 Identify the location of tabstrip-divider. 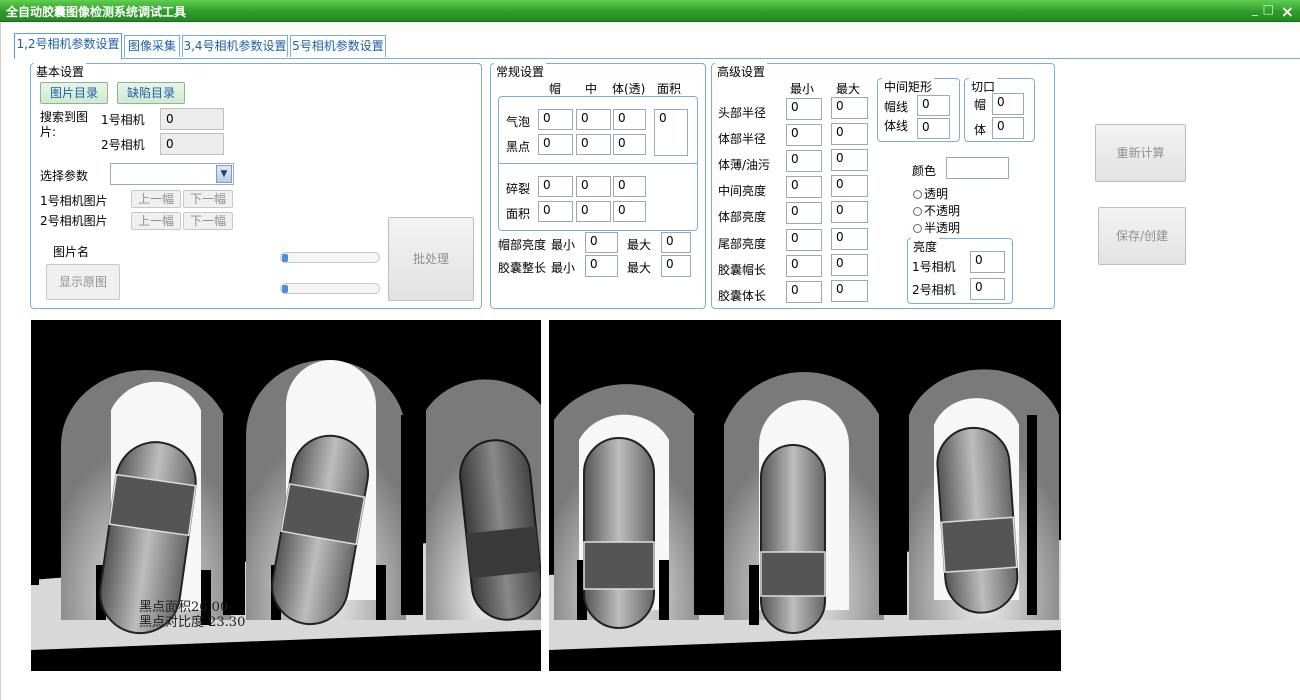
(657, 58).